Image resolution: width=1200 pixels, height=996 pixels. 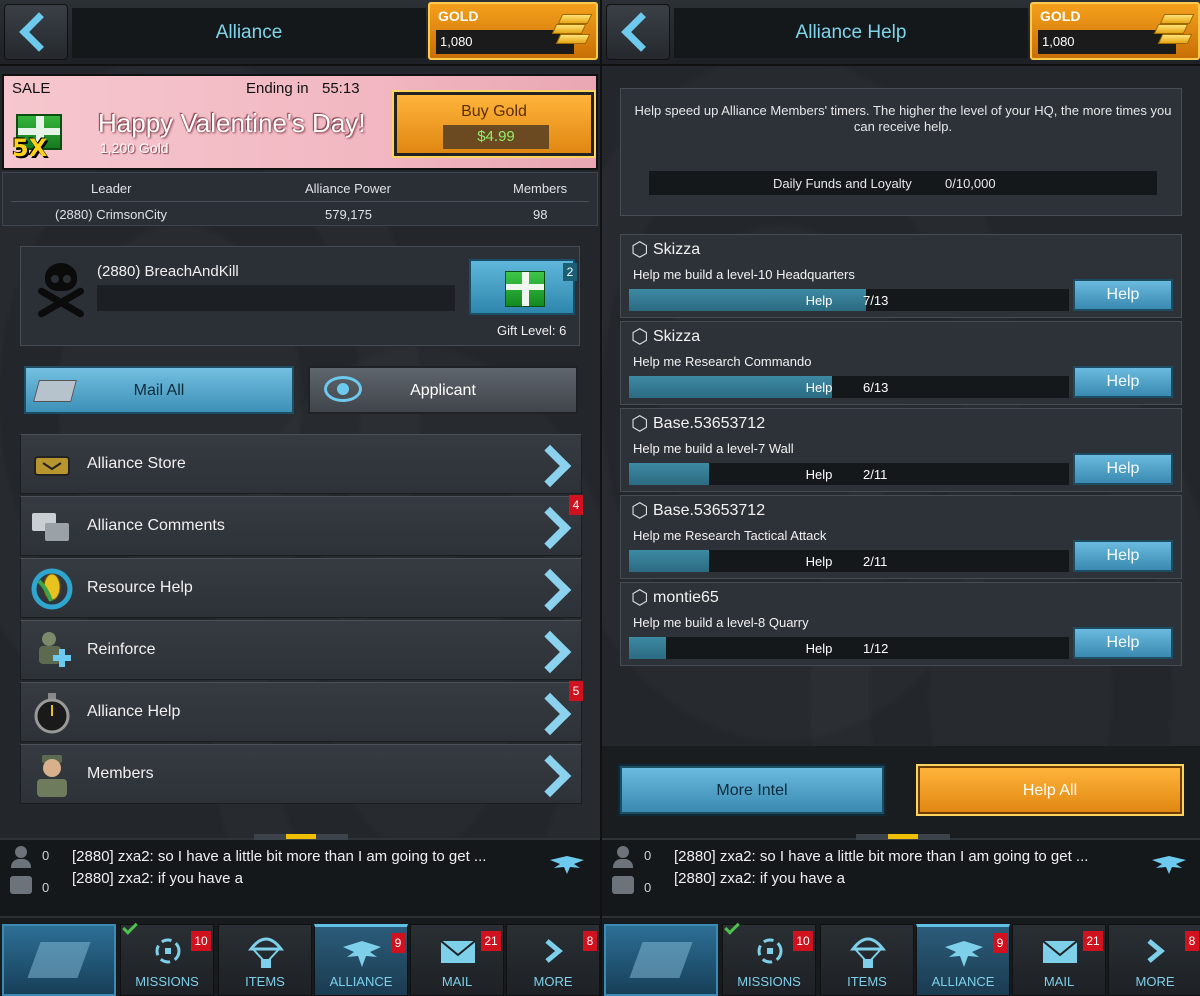 What do you see at coordinates (301, 588) in the screenshot?
I see `menu-item-resource-help: Resource Help` at bounding box center [301, 588].